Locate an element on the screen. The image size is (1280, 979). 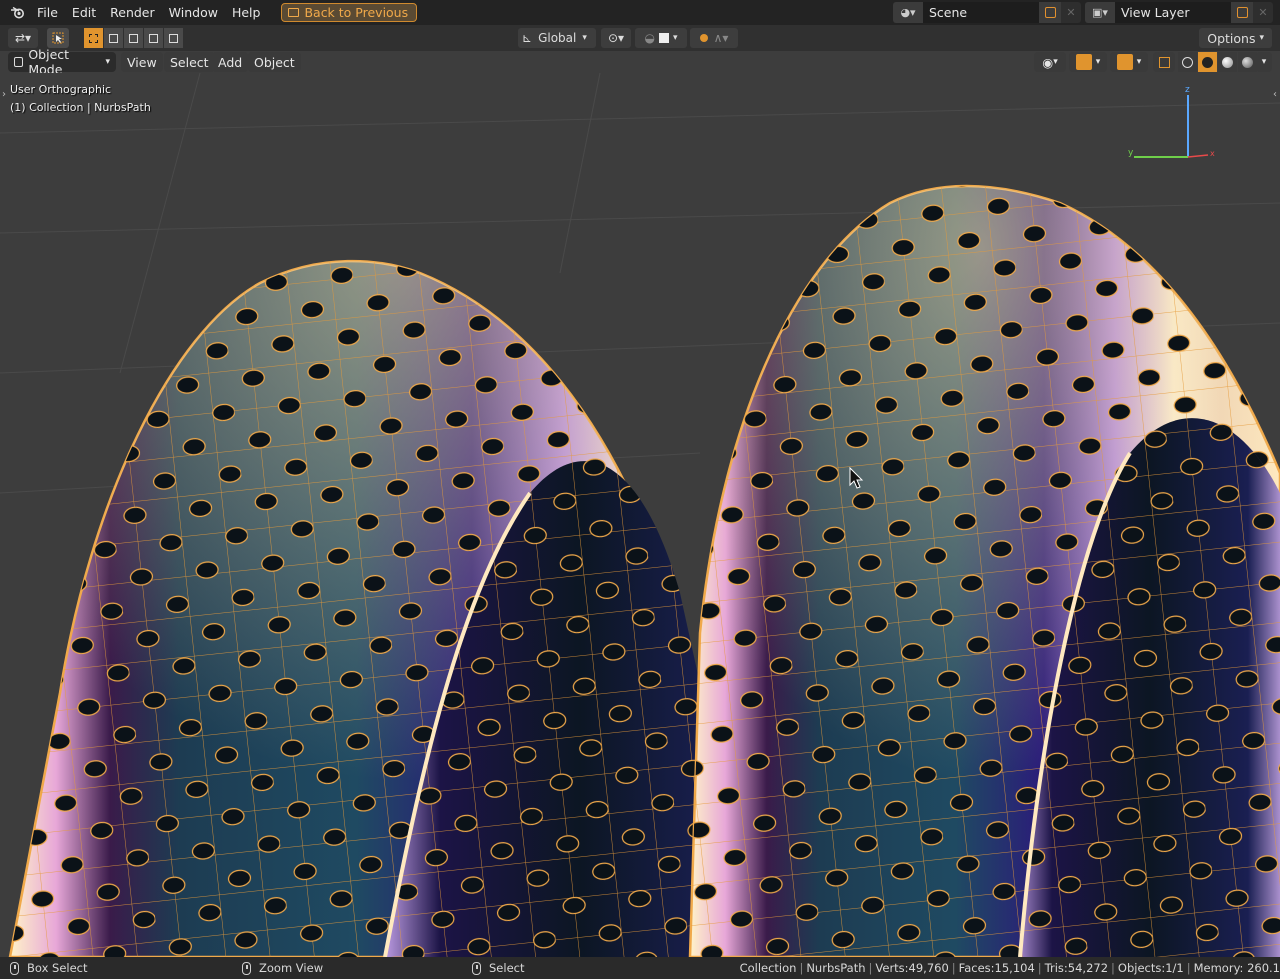
gizmo-x-label: x is located at coordinates (1212, 153).